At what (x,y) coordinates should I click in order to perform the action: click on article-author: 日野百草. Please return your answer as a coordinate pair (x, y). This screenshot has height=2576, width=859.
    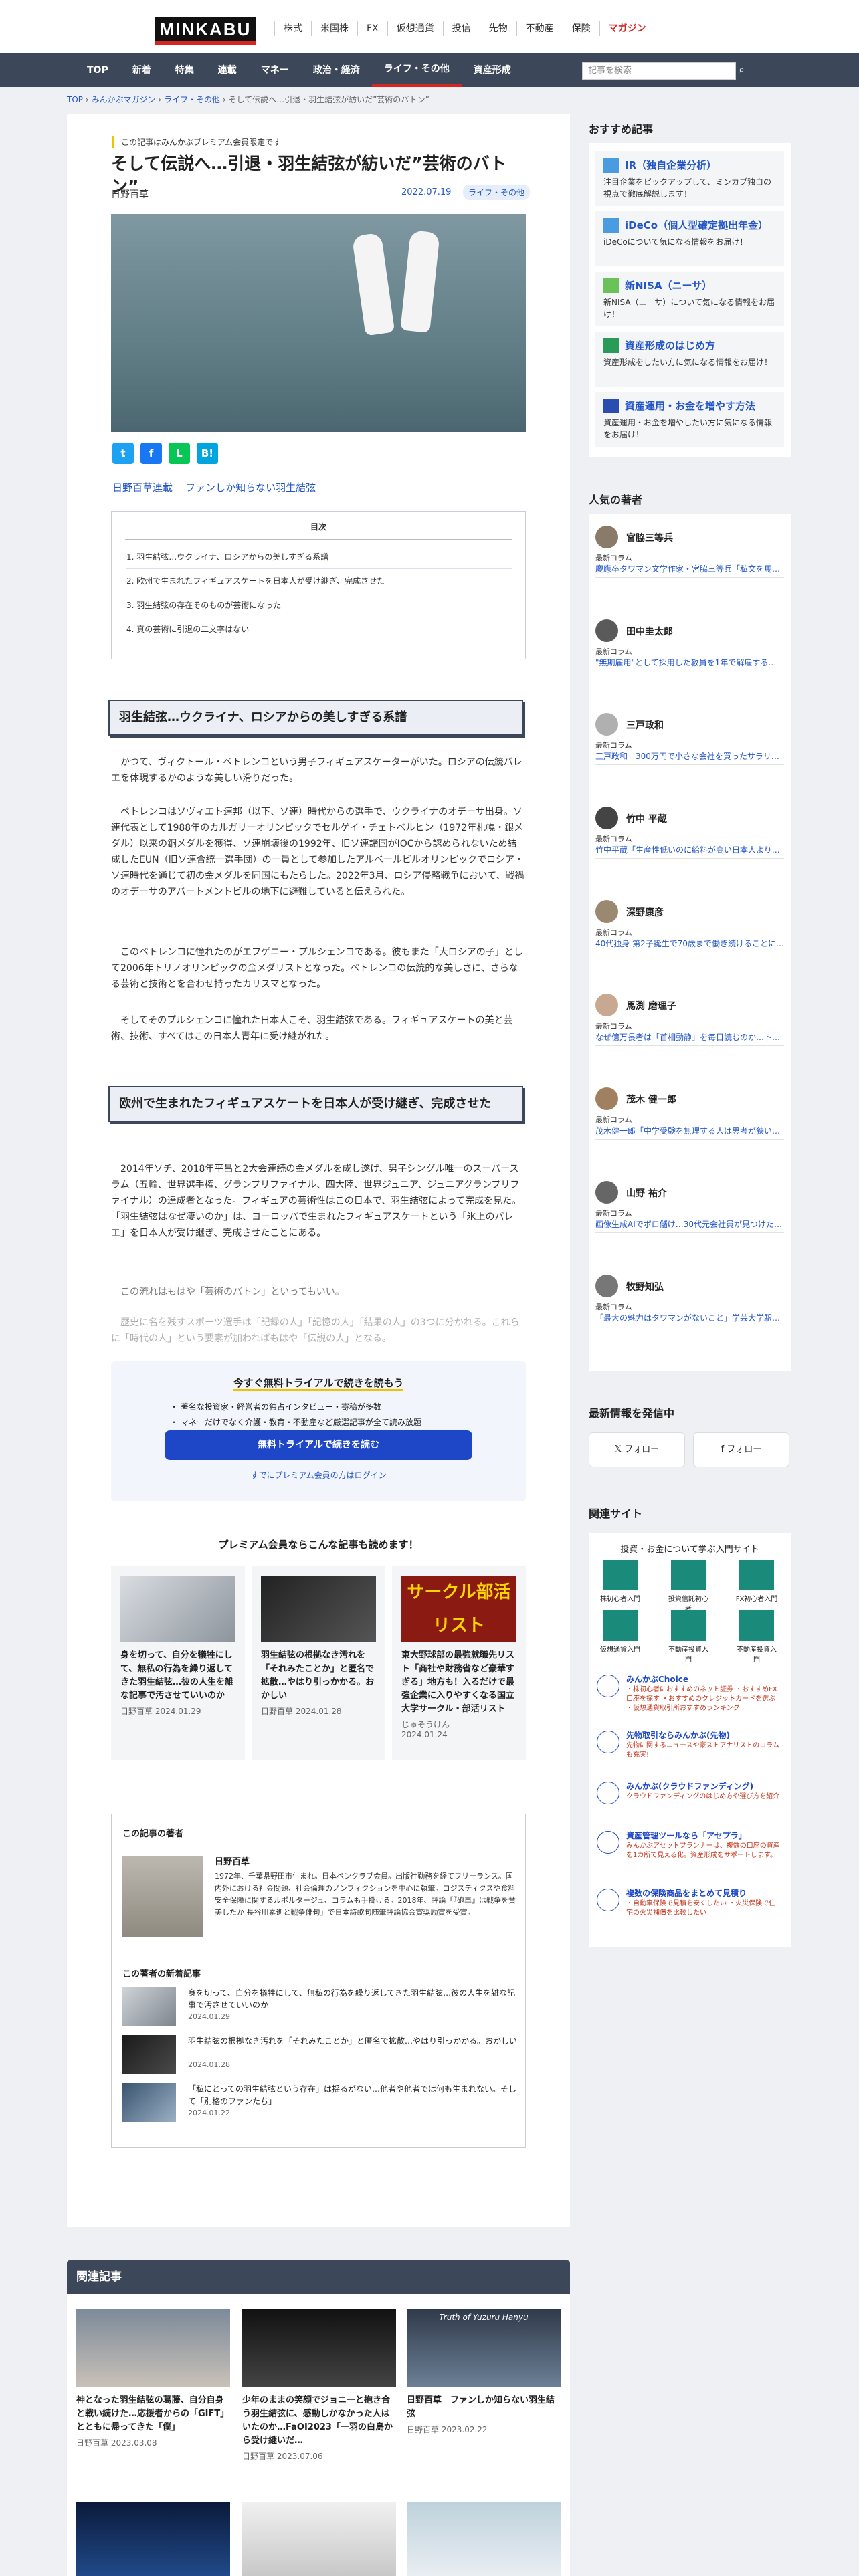
    Looking at the image, I should click on (130, 194).